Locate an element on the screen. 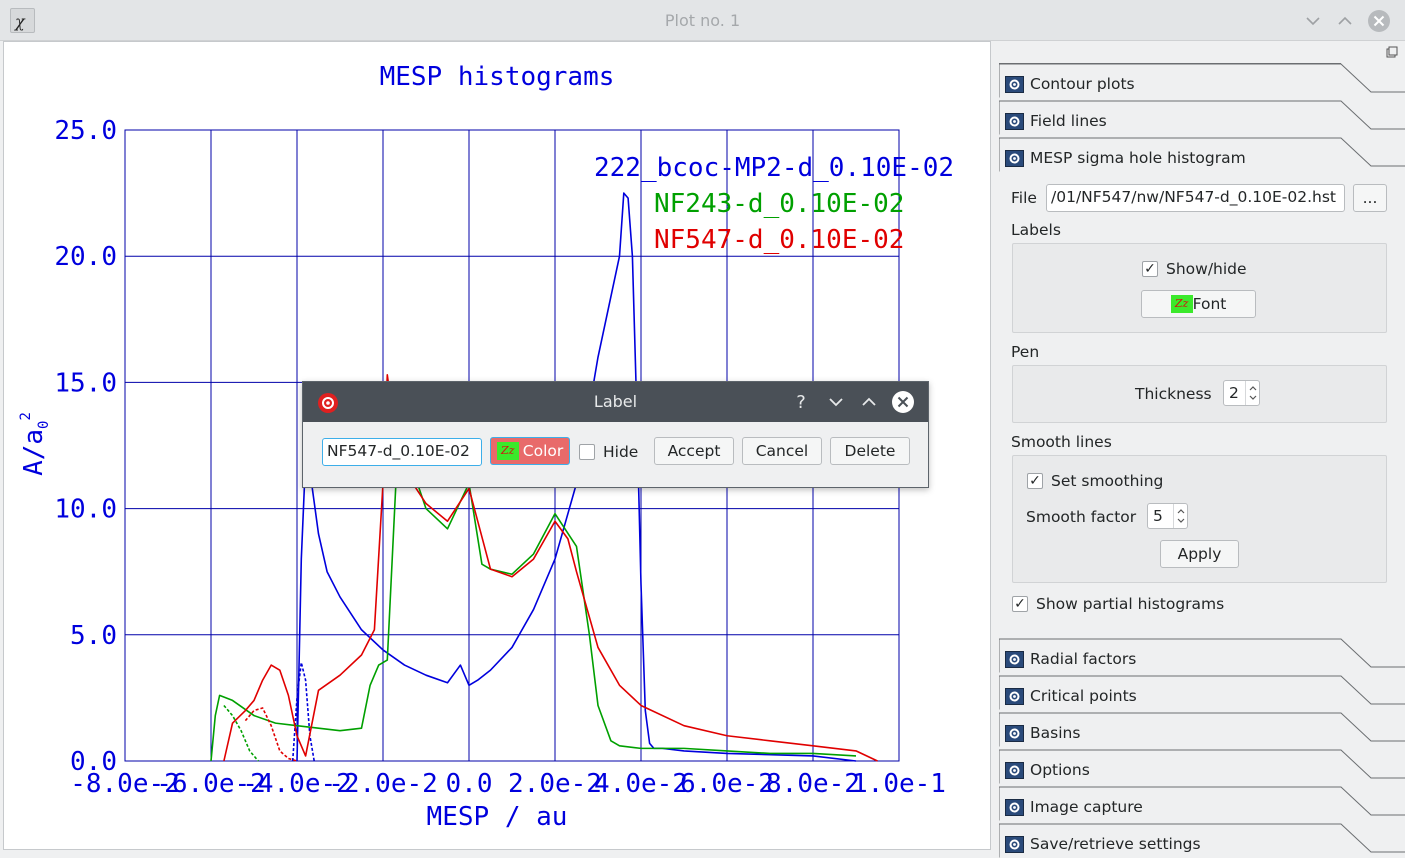  dialog-close-button is located at coordinates (903, 402).